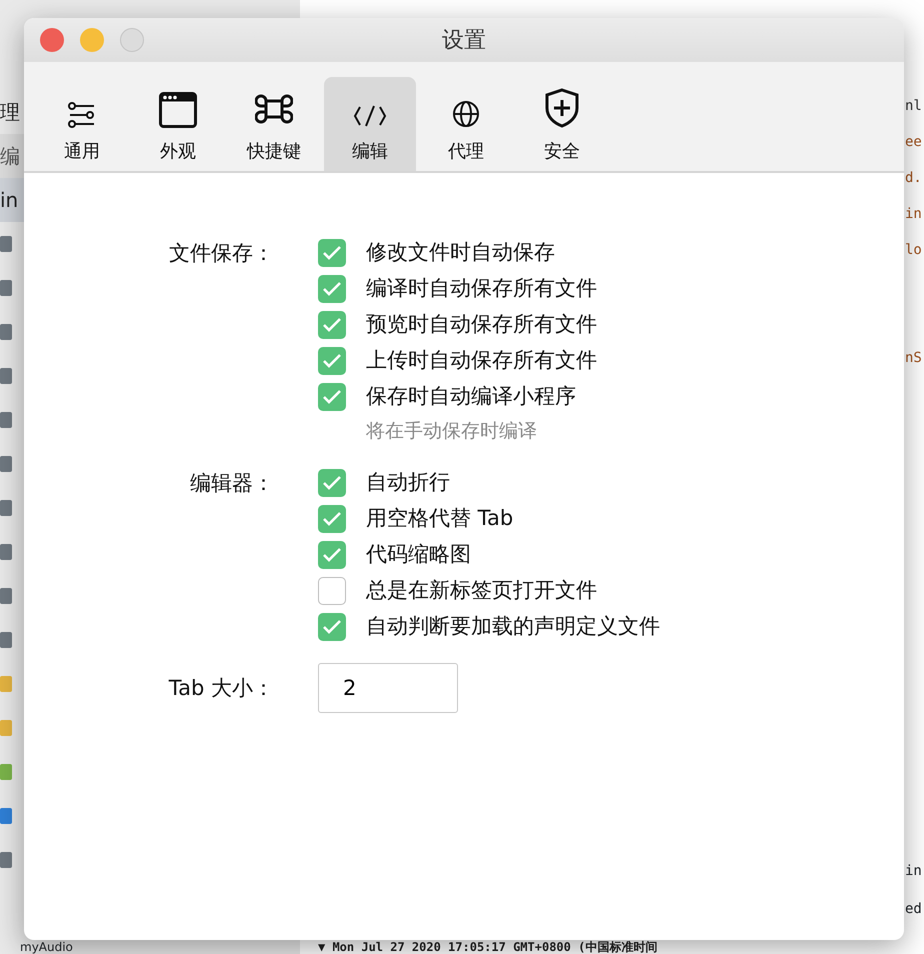 The height and width of the screenshot is (954, 924). Describe the element at coordinates (481, 360) in the screenshot. I see `option-label: 上传时自动保存所有文件` at that location.